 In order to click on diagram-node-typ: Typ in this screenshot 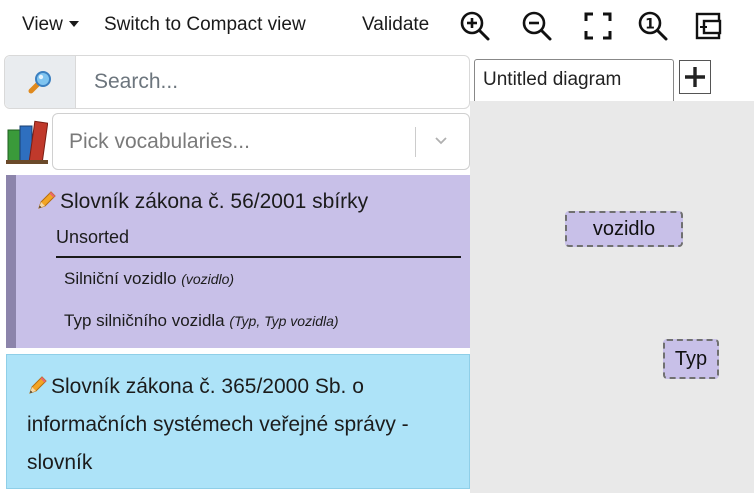, I will do `click(691, 359)`.